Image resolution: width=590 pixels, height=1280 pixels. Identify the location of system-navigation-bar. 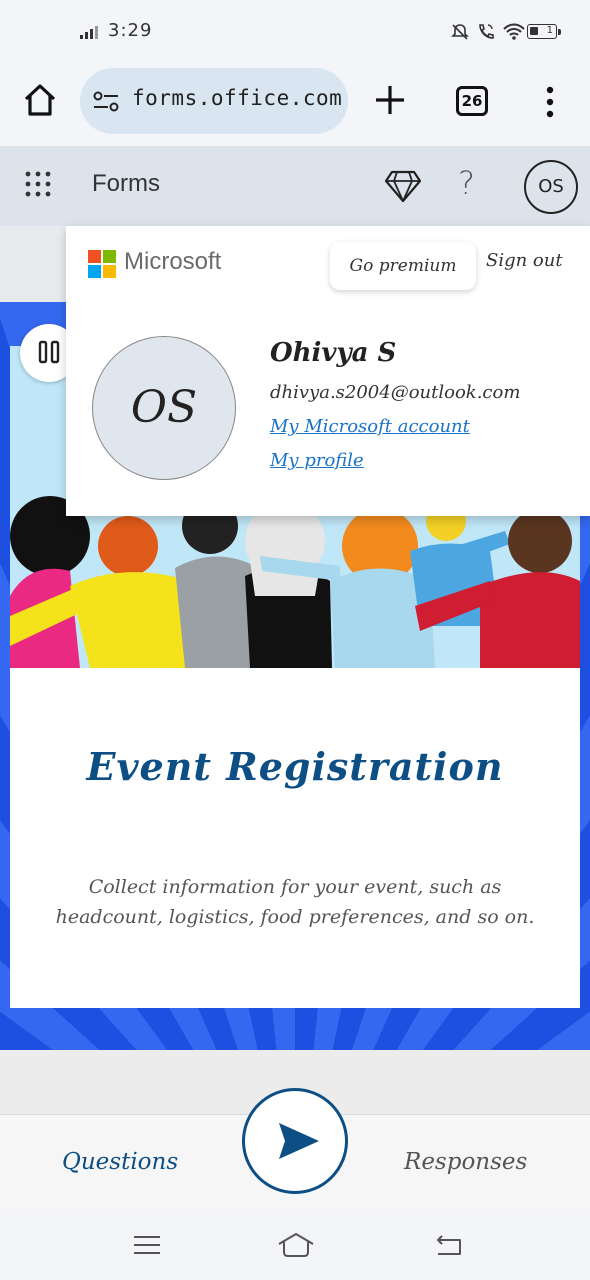
(295, 1246).